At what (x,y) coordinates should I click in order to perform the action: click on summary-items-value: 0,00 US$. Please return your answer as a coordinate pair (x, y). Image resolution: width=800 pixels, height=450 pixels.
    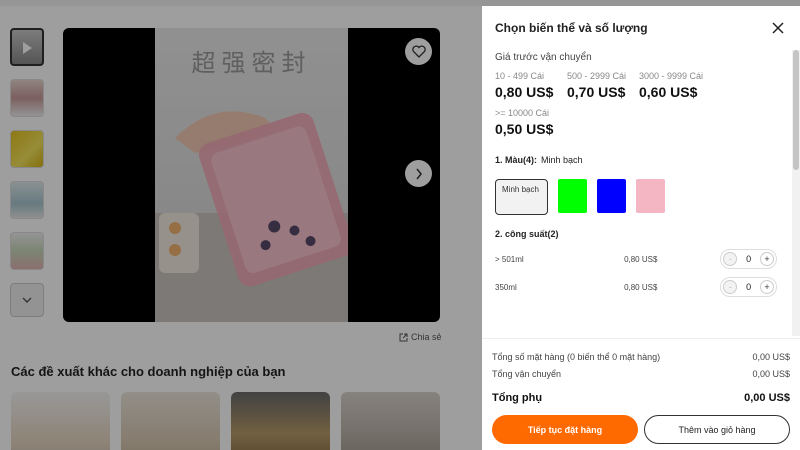
    Looking at the image, I should click on (771, 356).